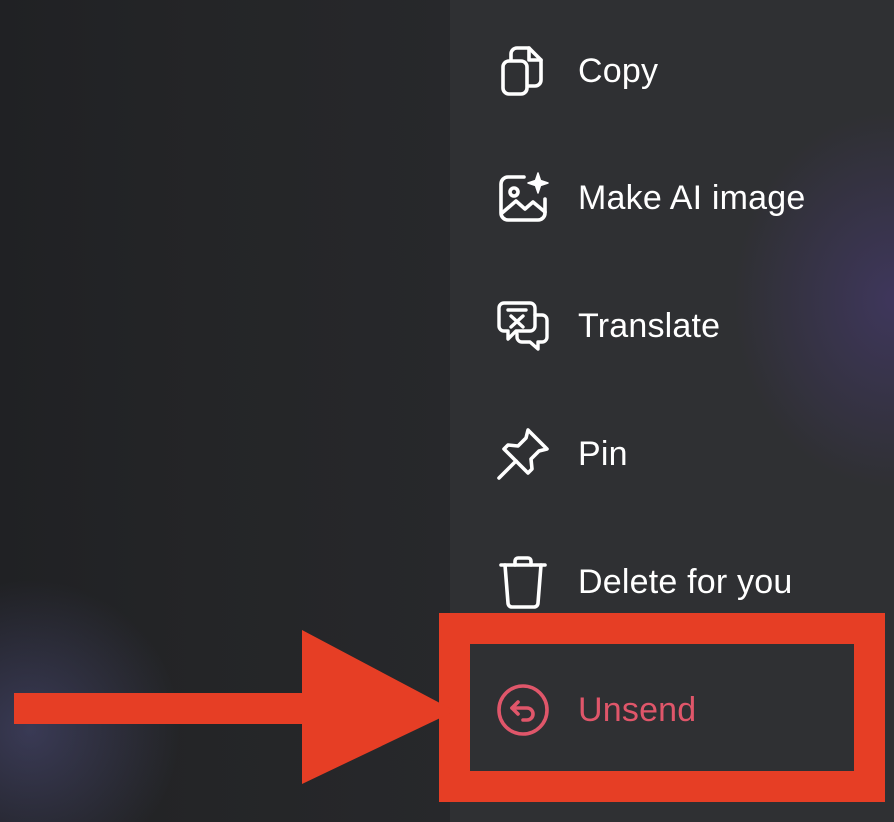  I want to click on menu-item-translate: Translate, so click(672, 326).